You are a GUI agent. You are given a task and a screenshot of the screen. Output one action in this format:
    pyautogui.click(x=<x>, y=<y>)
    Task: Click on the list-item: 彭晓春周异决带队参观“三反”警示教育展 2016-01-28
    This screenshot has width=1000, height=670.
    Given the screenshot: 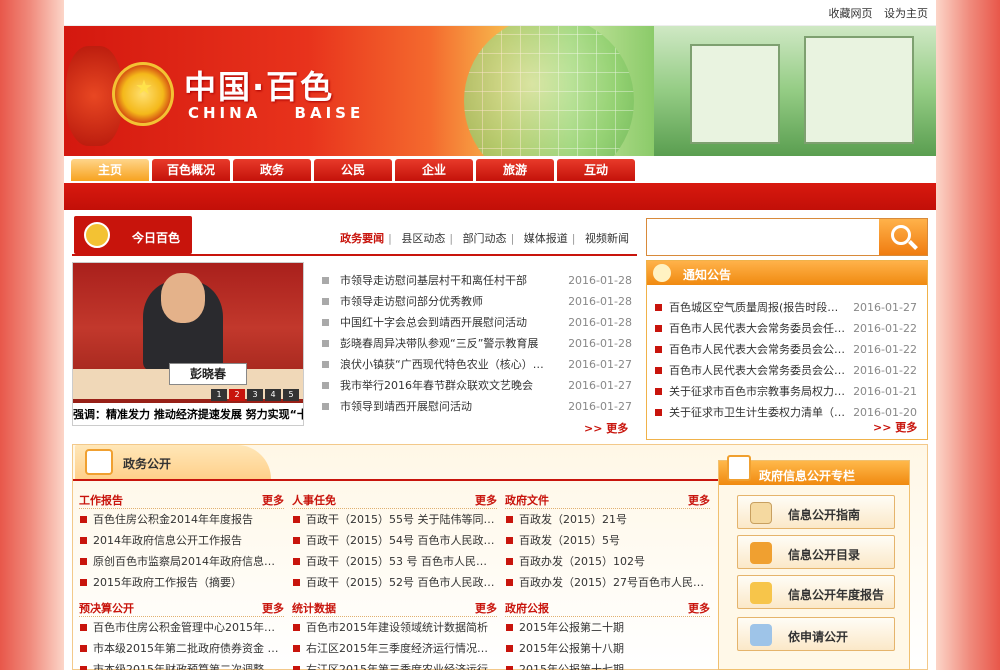 What is the action you would take?
    pyautogui.click(x=477, y=343)
    